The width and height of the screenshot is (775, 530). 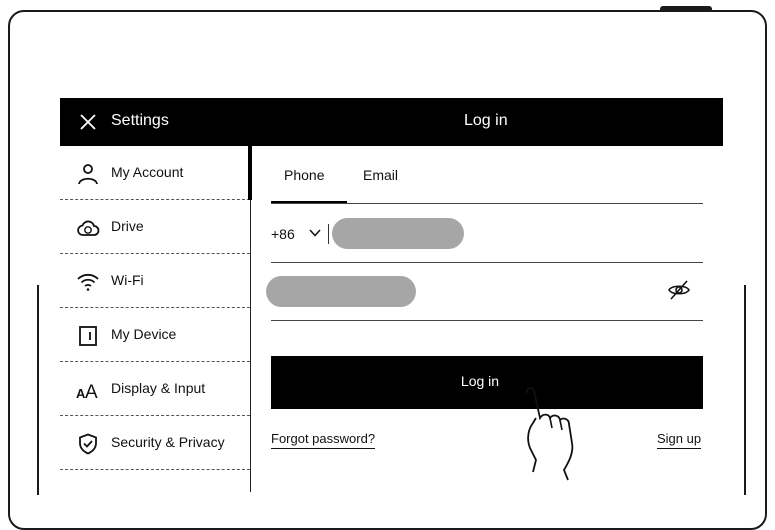 I want to click on sidebar-item-my-account: My Account, so click(x=156, y=173).